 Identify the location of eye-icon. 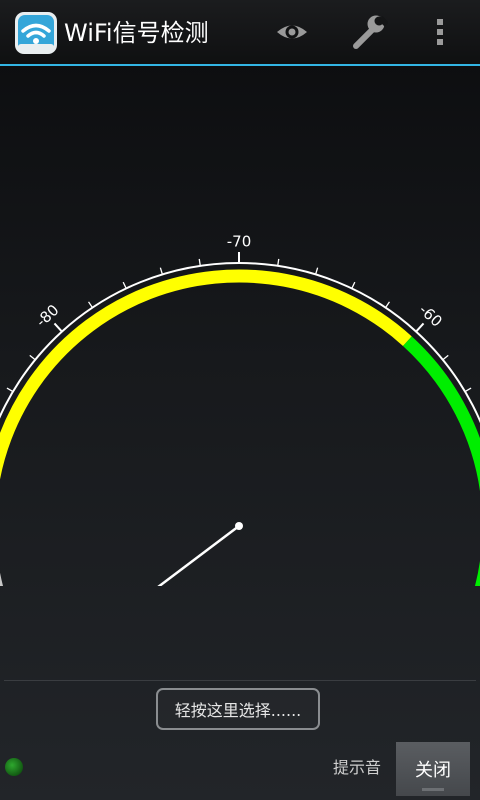
(292, 32).